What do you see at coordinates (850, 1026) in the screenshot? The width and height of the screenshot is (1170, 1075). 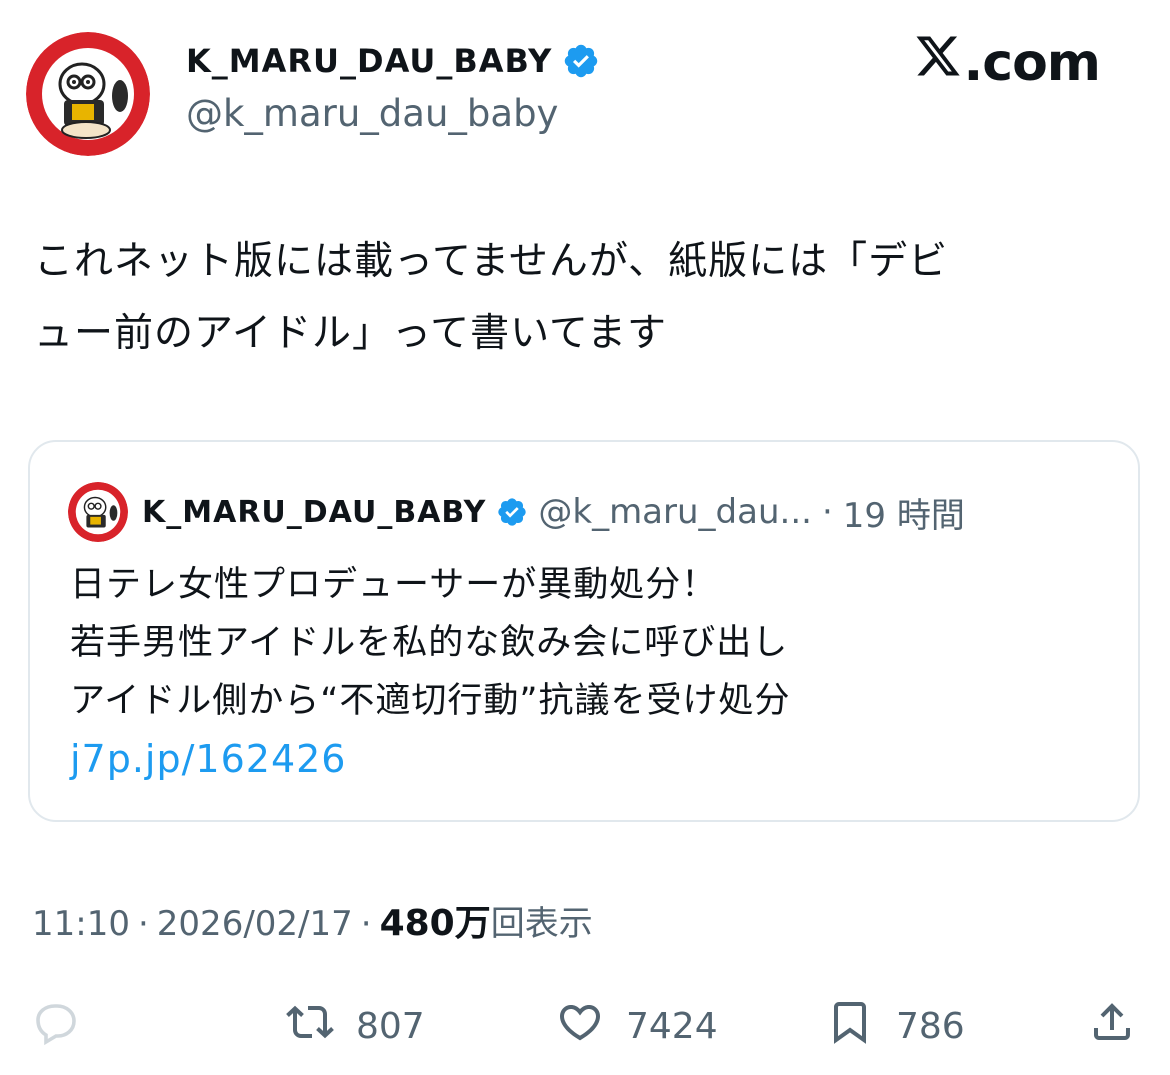 I see `bookmark-icon` at bounding box center [850, 1026].